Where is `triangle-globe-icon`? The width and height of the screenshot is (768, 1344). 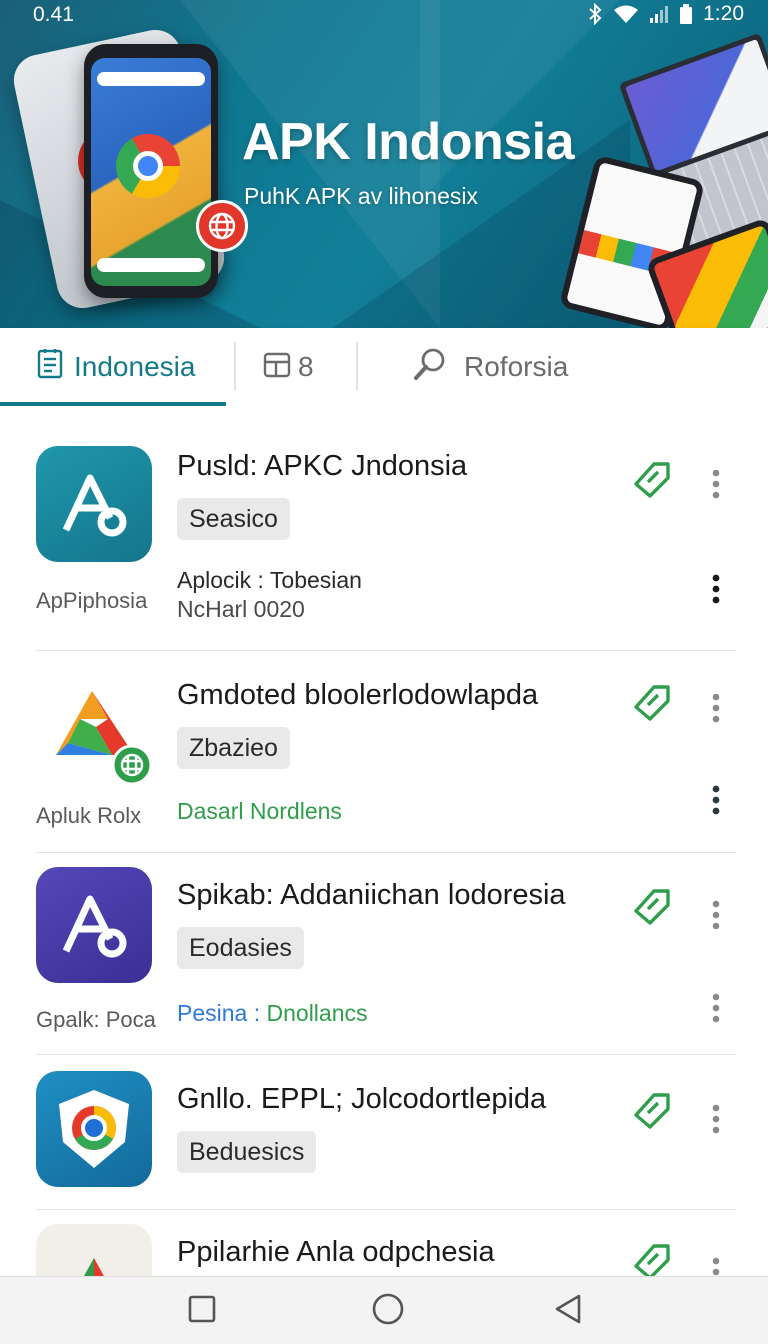
triangle-globe-icon is located at coordinates (94, 731).